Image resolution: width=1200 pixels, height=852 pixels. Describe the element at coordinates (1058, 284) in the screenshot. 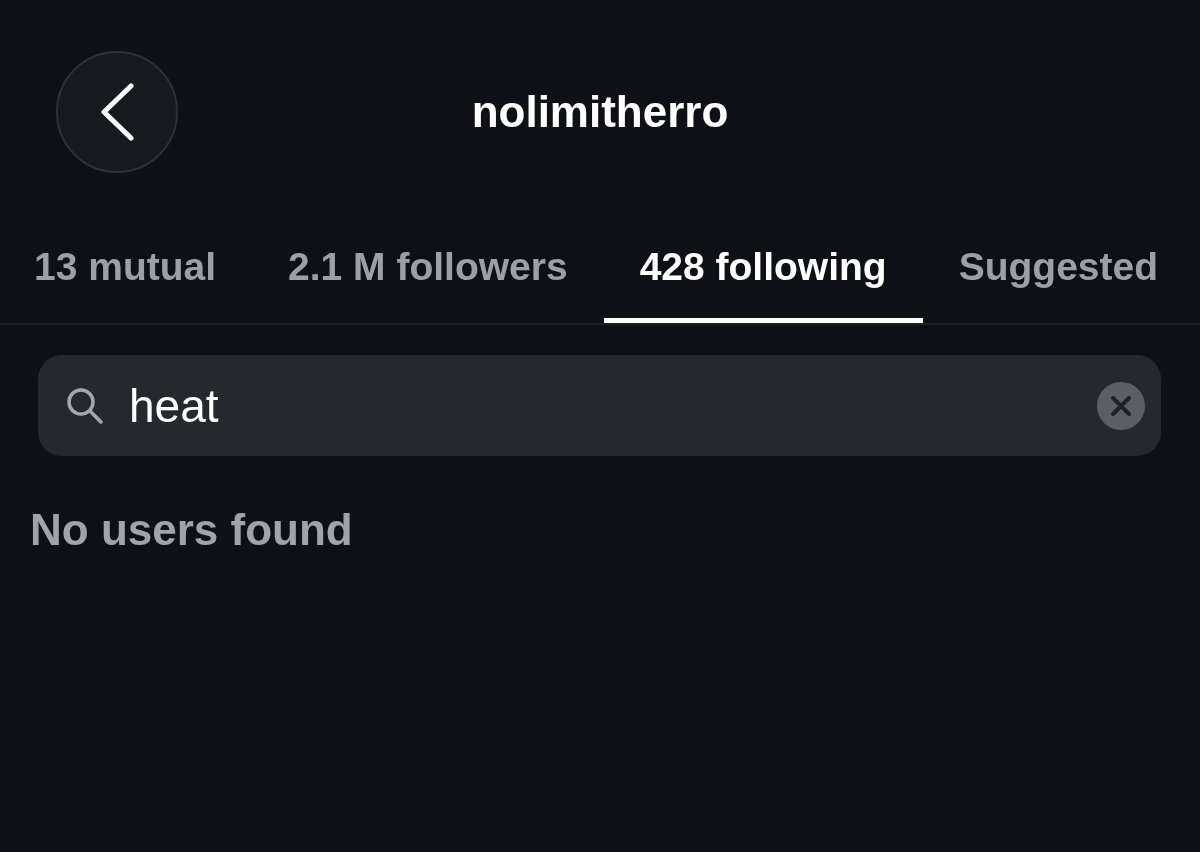

I see `tab: Suggested` at that location.